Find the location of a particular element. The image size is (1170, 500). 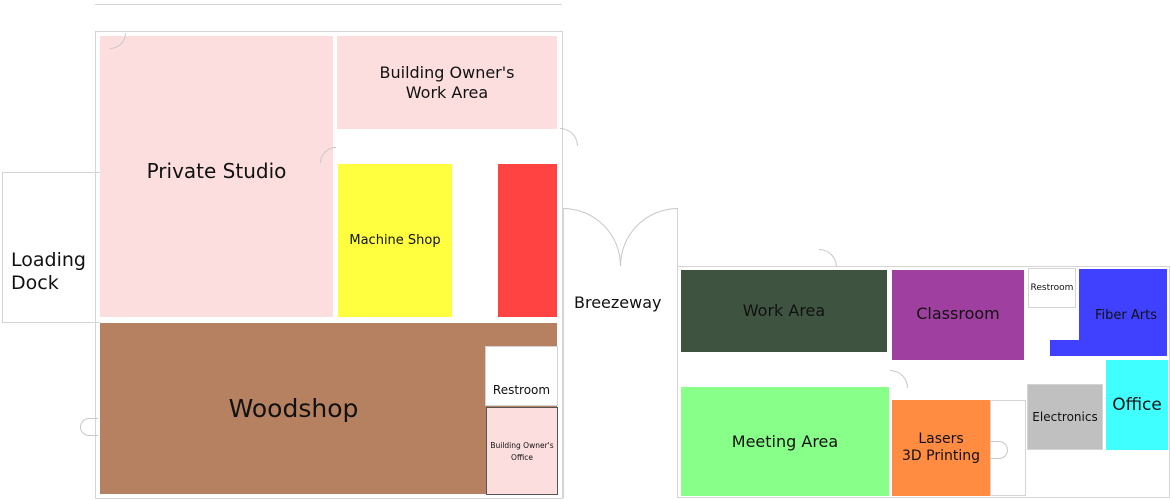

room-work-area: Work Area is located at coordinates (784, 311).